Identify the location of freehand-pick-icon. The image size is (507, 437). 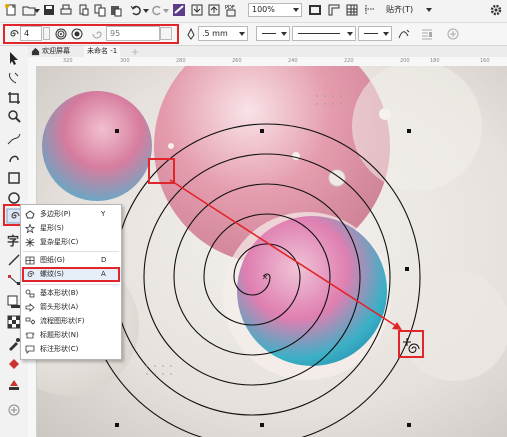
(14, 78).